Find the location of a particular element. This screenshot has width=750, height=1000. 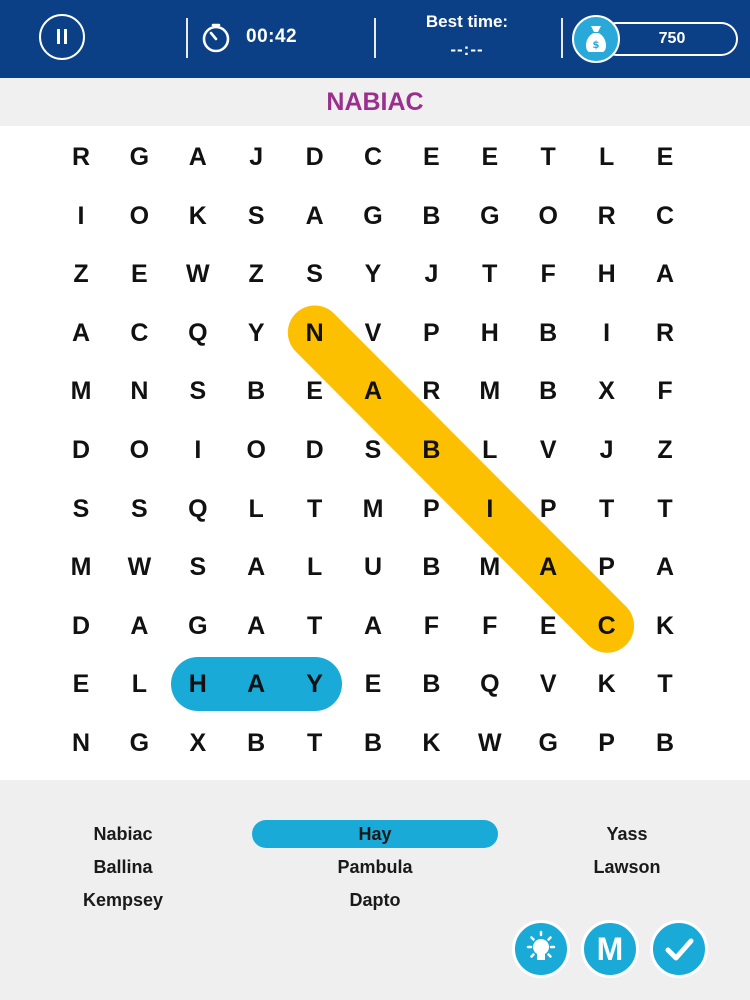

hint-button is located at coordinates (541, 949).